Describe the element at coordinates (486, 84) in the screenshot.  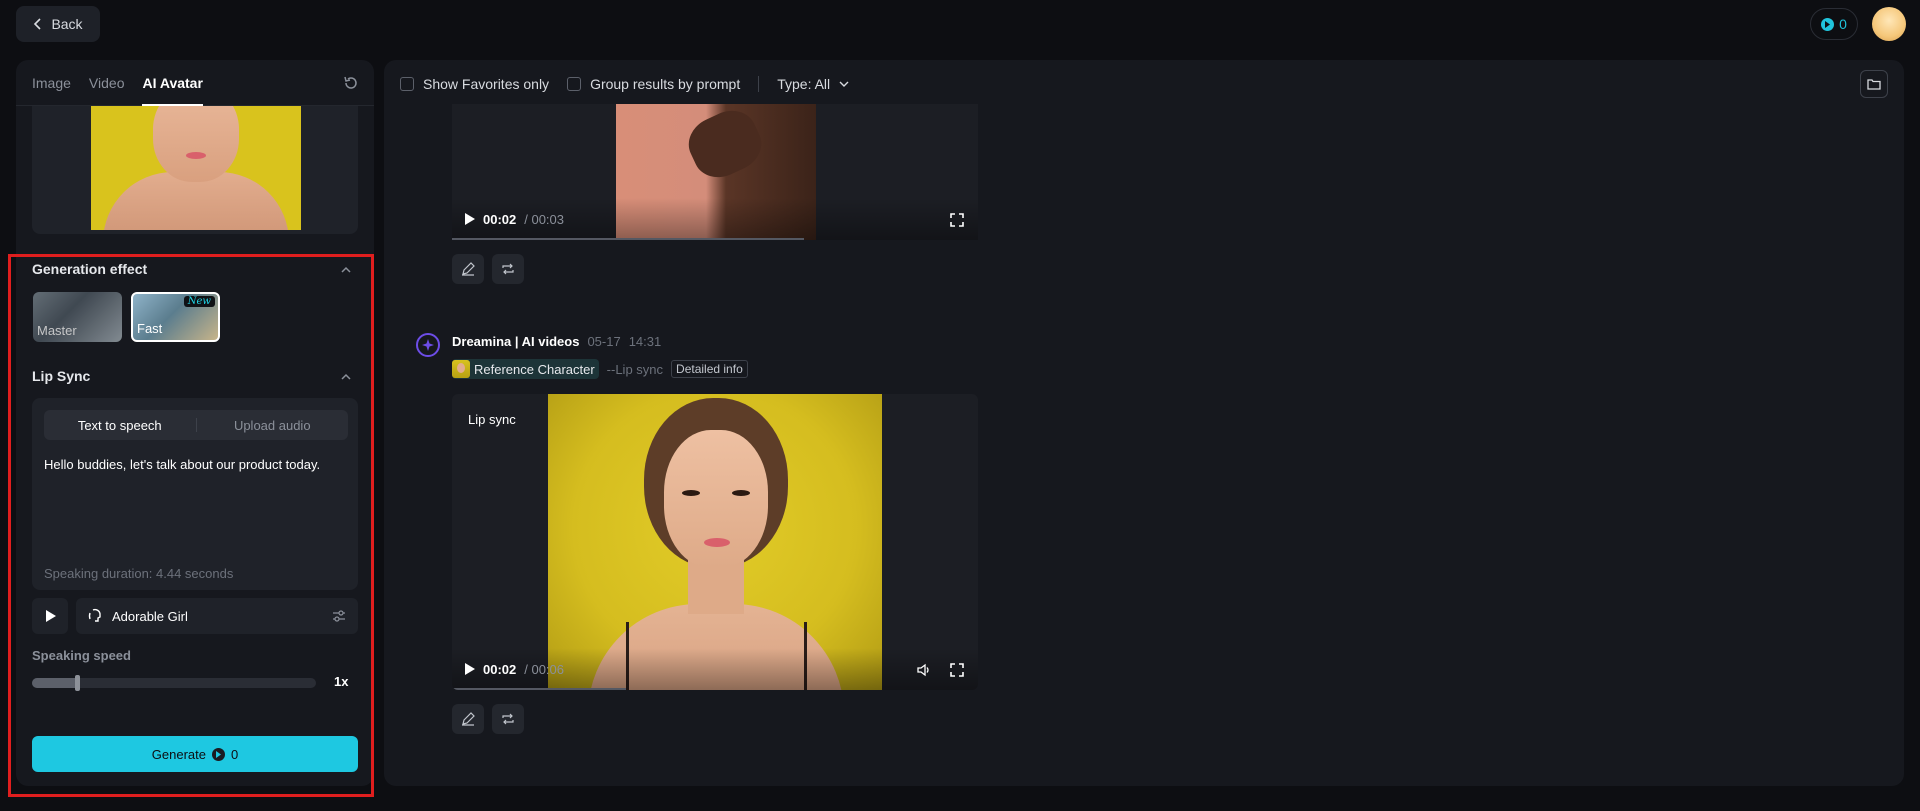
I see `favorites-label: Show Favorites only` at that location.